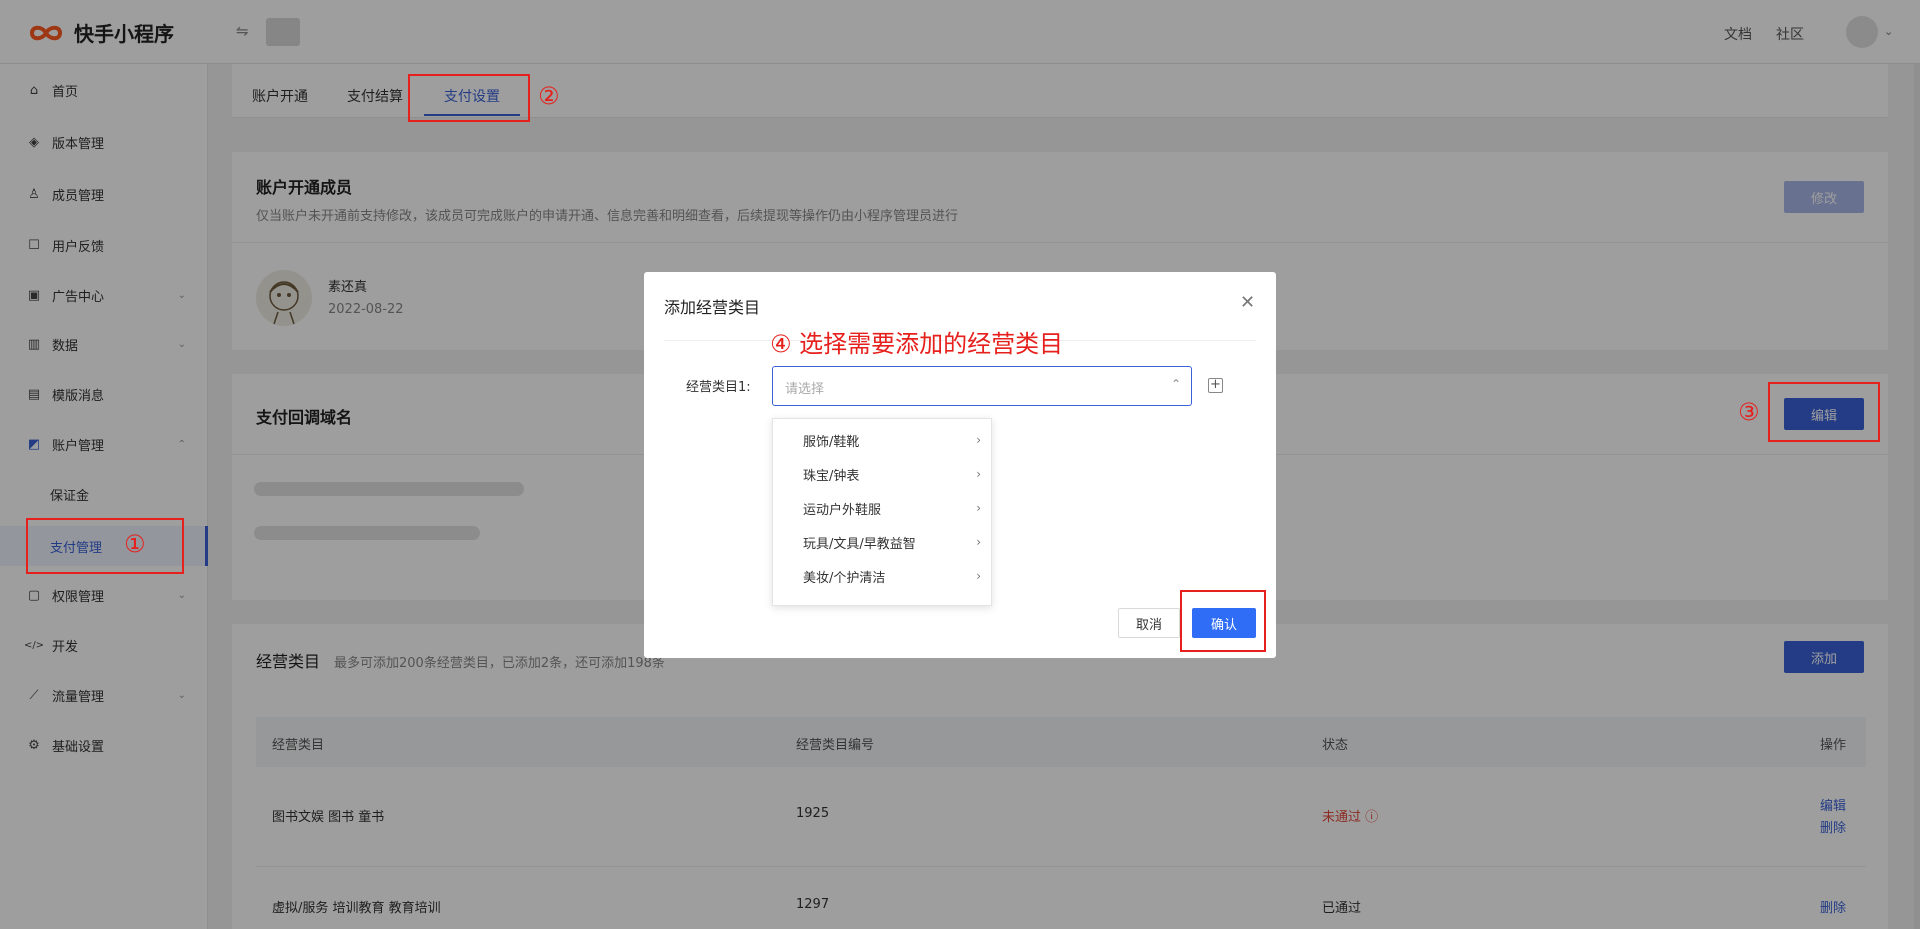 This screenshot has height=929, width=1920. I want to click on annotation-number-1: ①, so click(135, 544).